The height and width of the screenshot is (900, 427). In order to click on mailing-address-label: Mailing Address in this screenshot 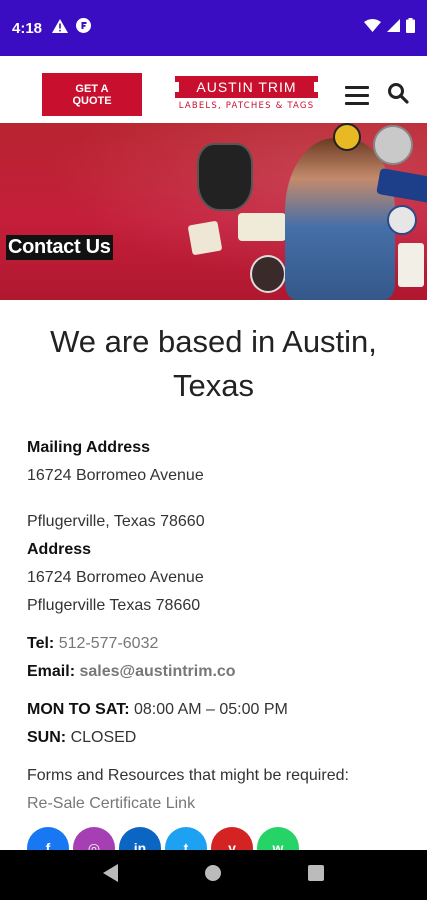, I will do `click(88, 447)`.